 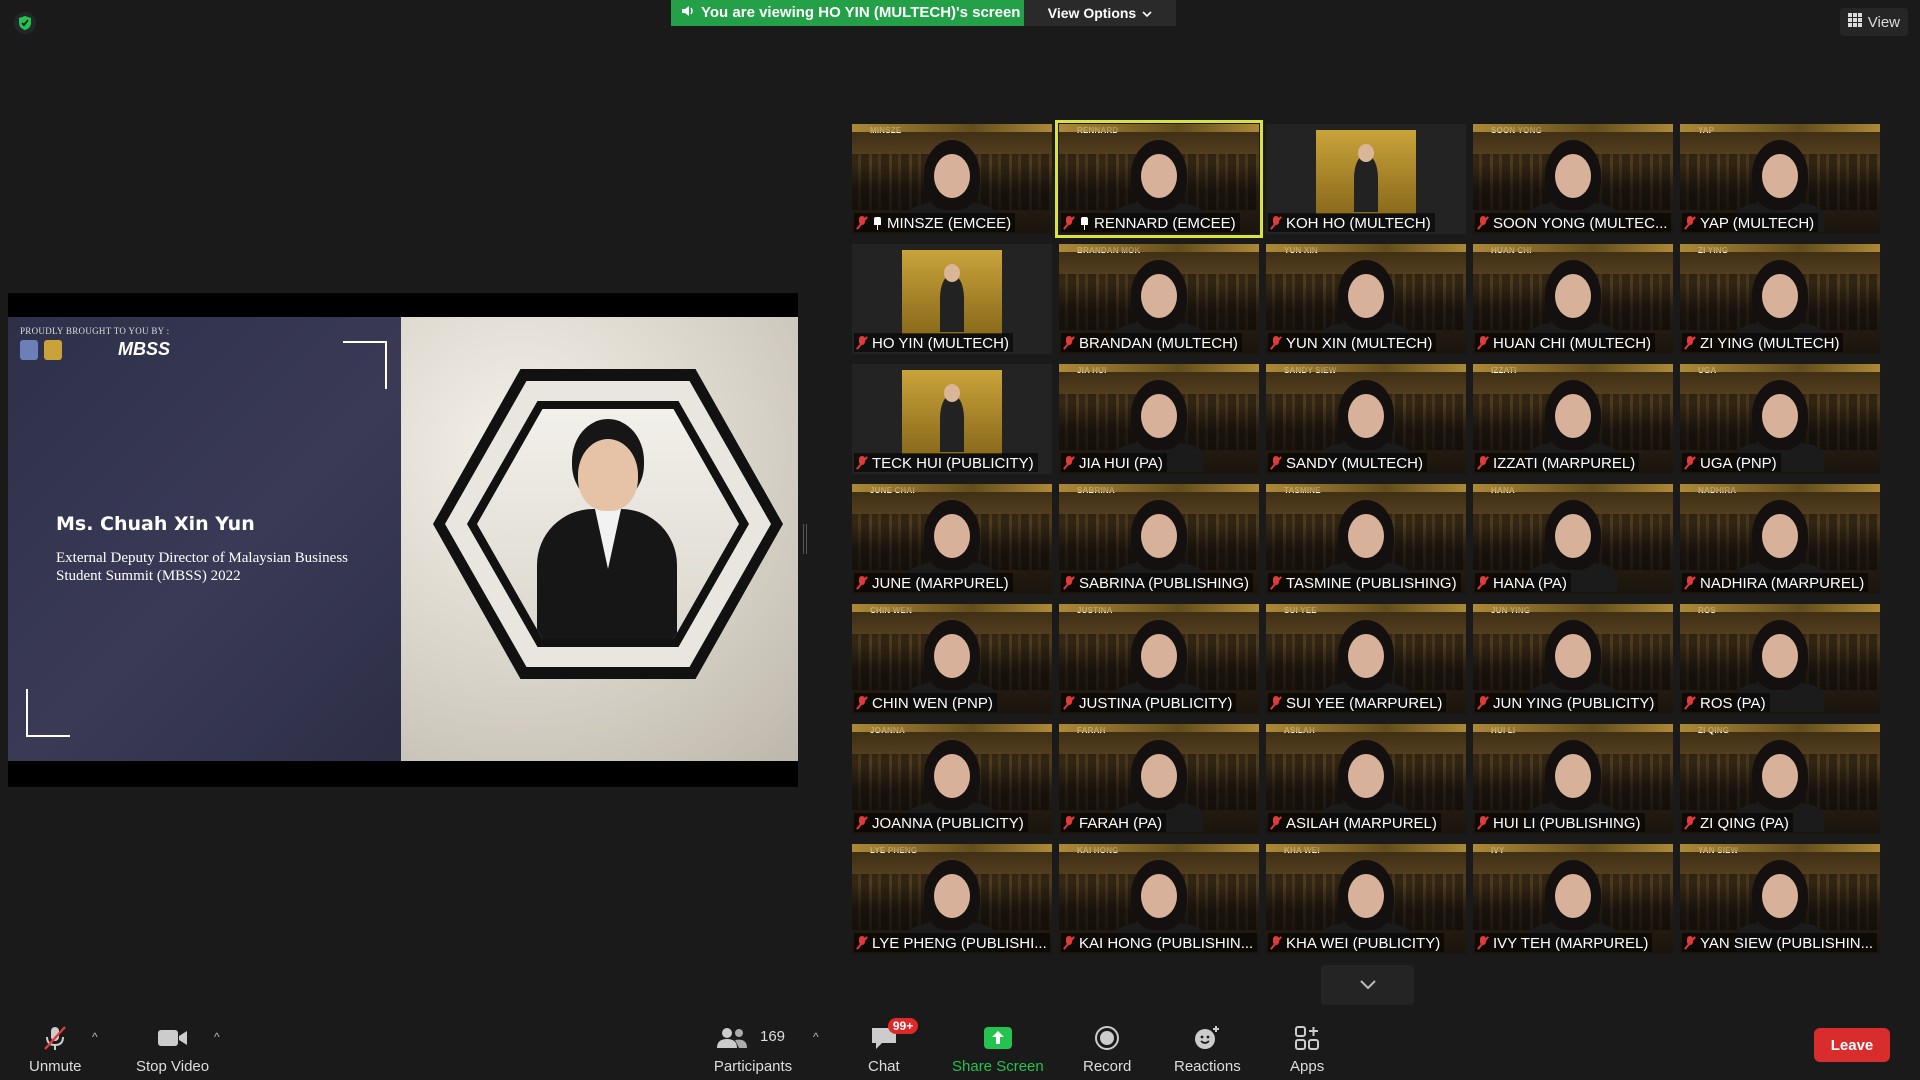 What do you see at coordinates (1573, 539) in the screenshot?
I see `participant-tile: HANA HANA (PA)` at bounding box center [1573, 539].